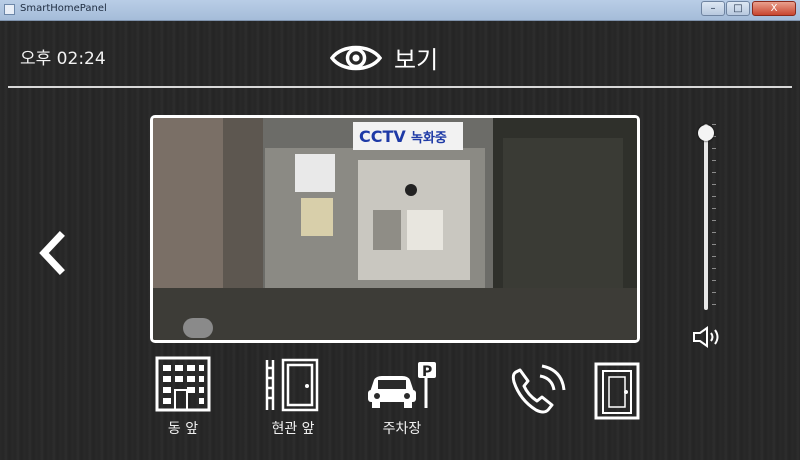 This screenshot has height=460, width=800. What do you see at coordinates (429, 138) in the screenshot?
I see `cctv-sign-status: 녹화중` at bounding box center [429, 138].